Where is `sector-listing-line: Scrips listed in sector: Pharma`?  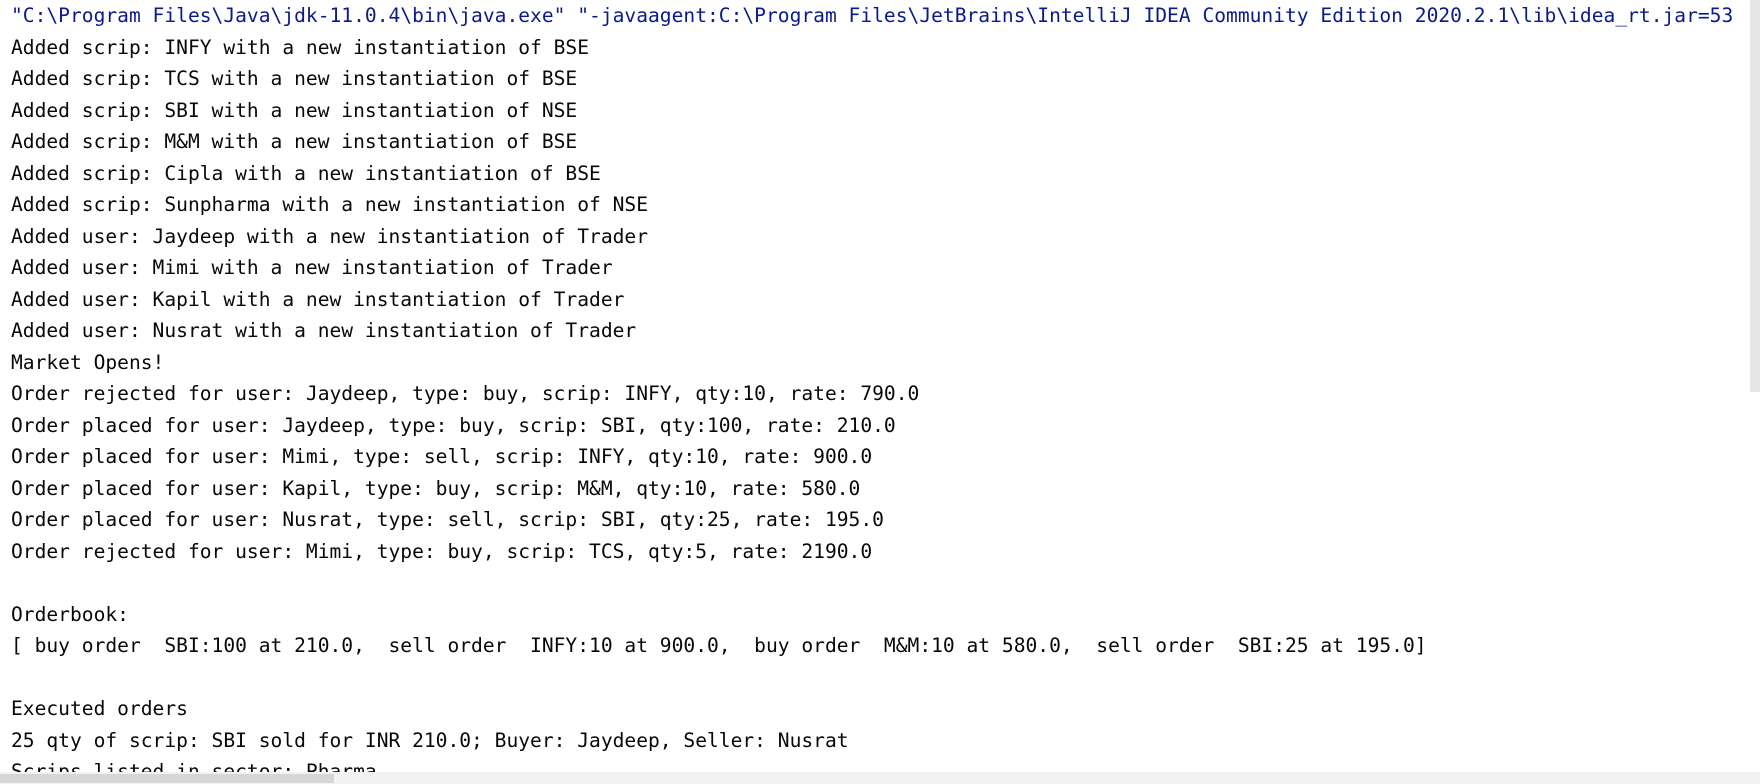
sector-listing-line: Scrips listed in sector: Pharma is located at coordinates (194, 766).